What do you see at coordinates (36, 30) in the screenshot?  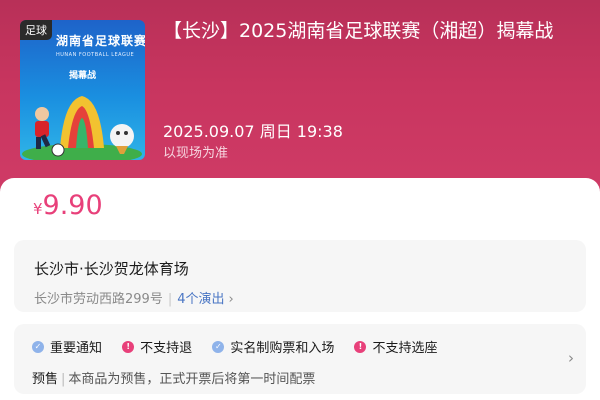 I see `category-tag: 足球` at bounding box center [36, 30].